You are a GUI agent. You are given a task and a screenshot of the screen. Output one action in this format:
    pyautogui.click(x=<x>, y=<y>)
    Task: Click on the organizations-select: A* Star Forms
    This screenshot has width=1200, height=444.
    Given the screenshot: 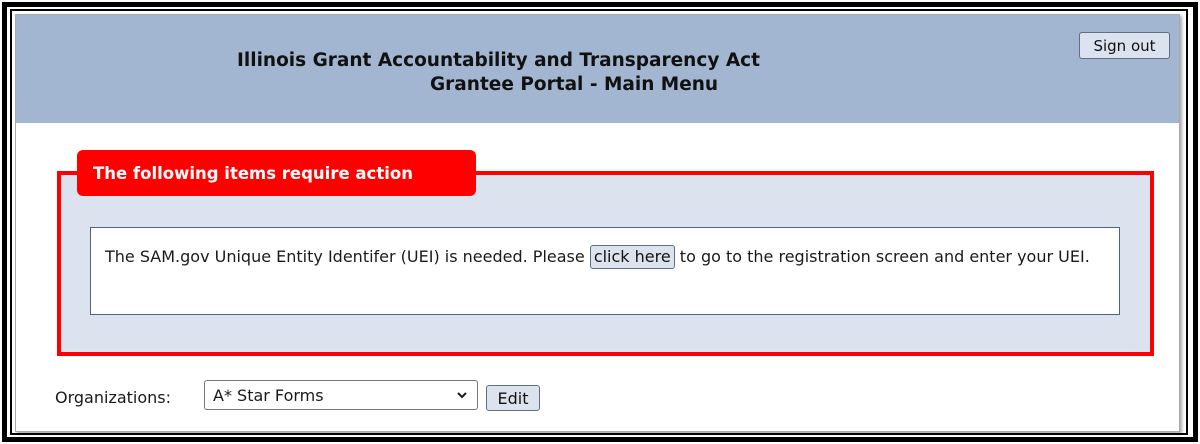 What is the action you would take?
    pyautogui.click(x=341, y=395)
    